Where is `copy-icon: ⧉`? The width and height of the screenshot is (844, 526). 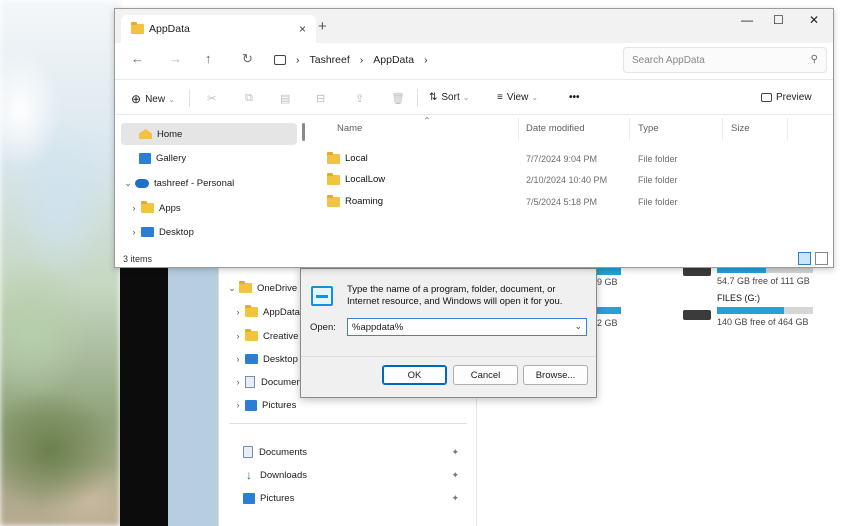 copy-icon: ⧉ is located at coordinates (249, 98).